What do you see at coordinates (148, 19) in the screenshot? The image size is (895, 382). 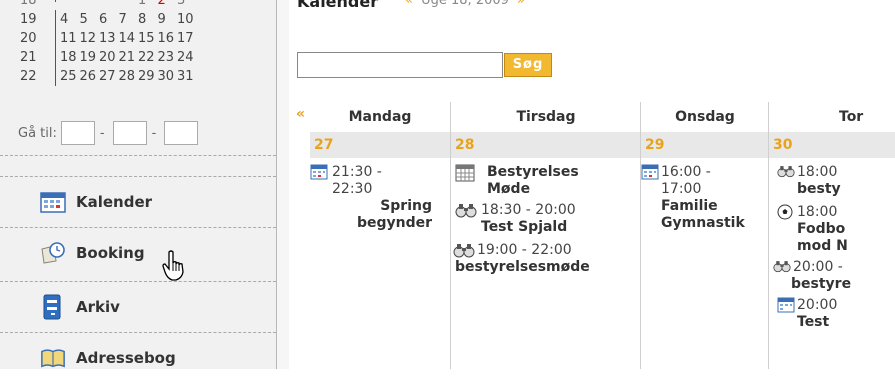 I see `day-cell: 8` at bounding box center [148, 19].